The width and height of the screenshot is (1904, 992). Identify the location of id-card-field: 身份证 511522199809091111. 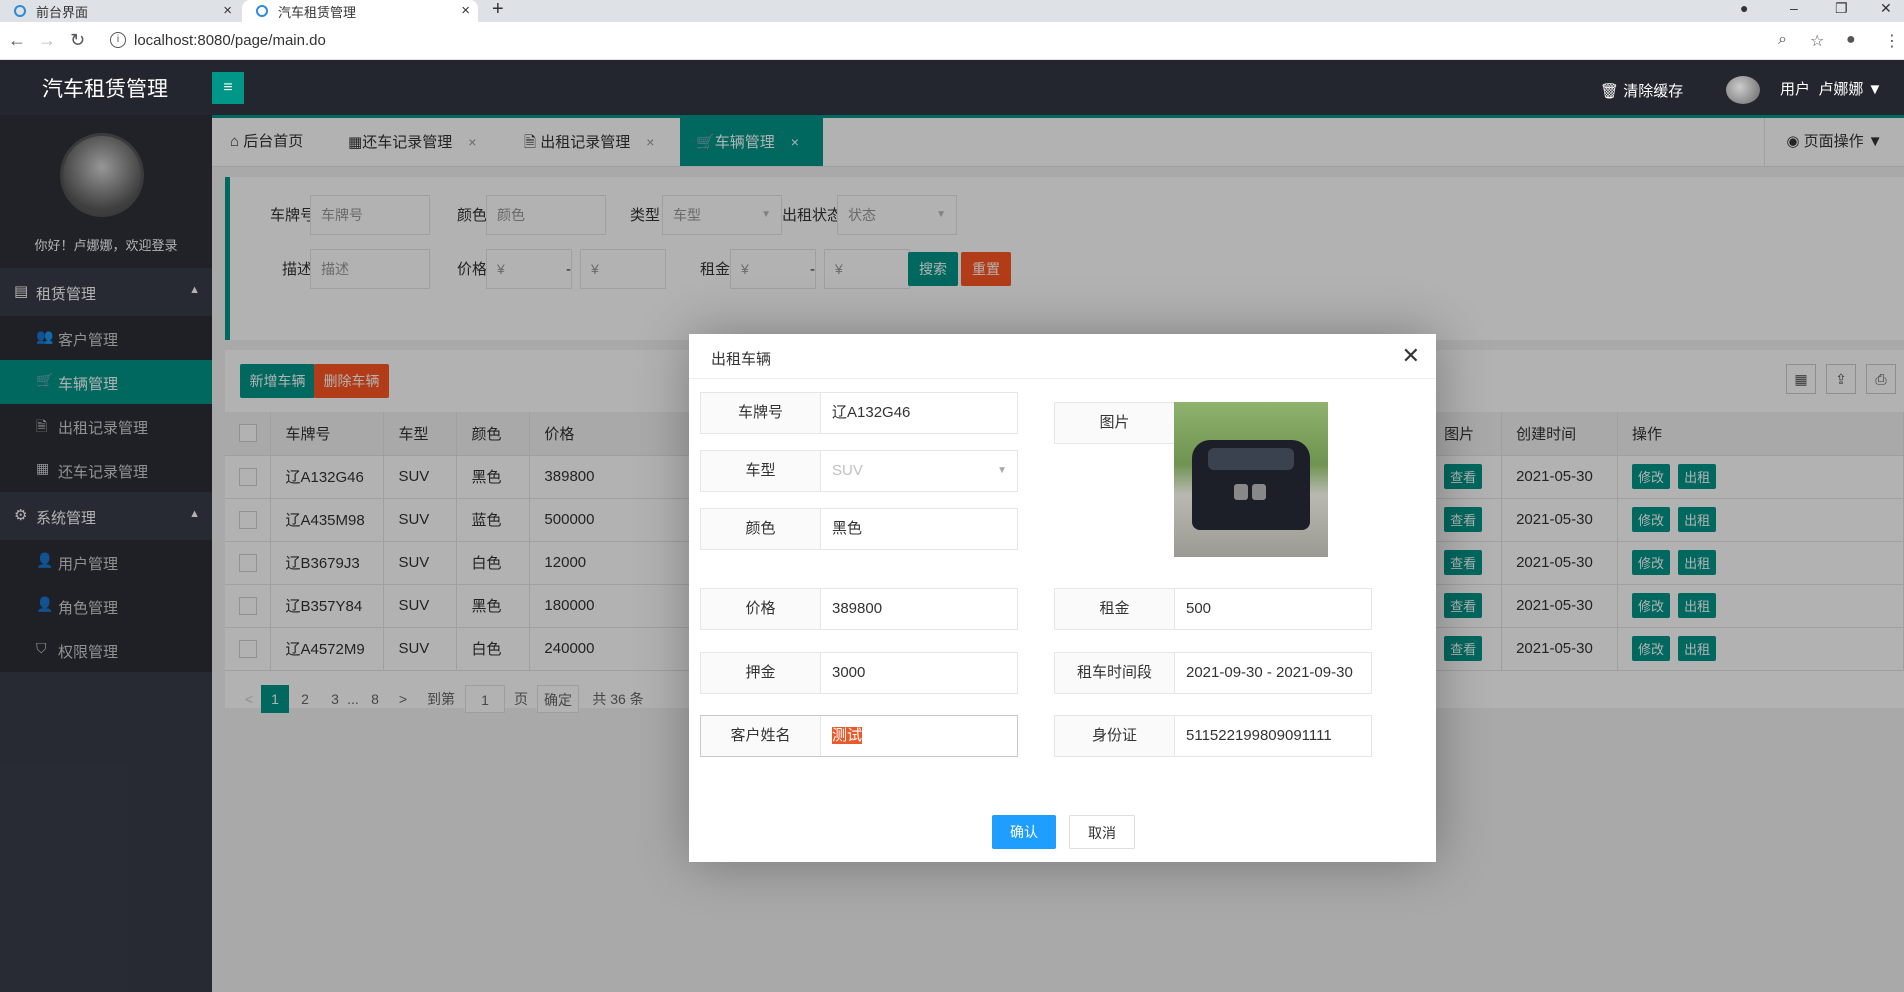
(1213, 736).